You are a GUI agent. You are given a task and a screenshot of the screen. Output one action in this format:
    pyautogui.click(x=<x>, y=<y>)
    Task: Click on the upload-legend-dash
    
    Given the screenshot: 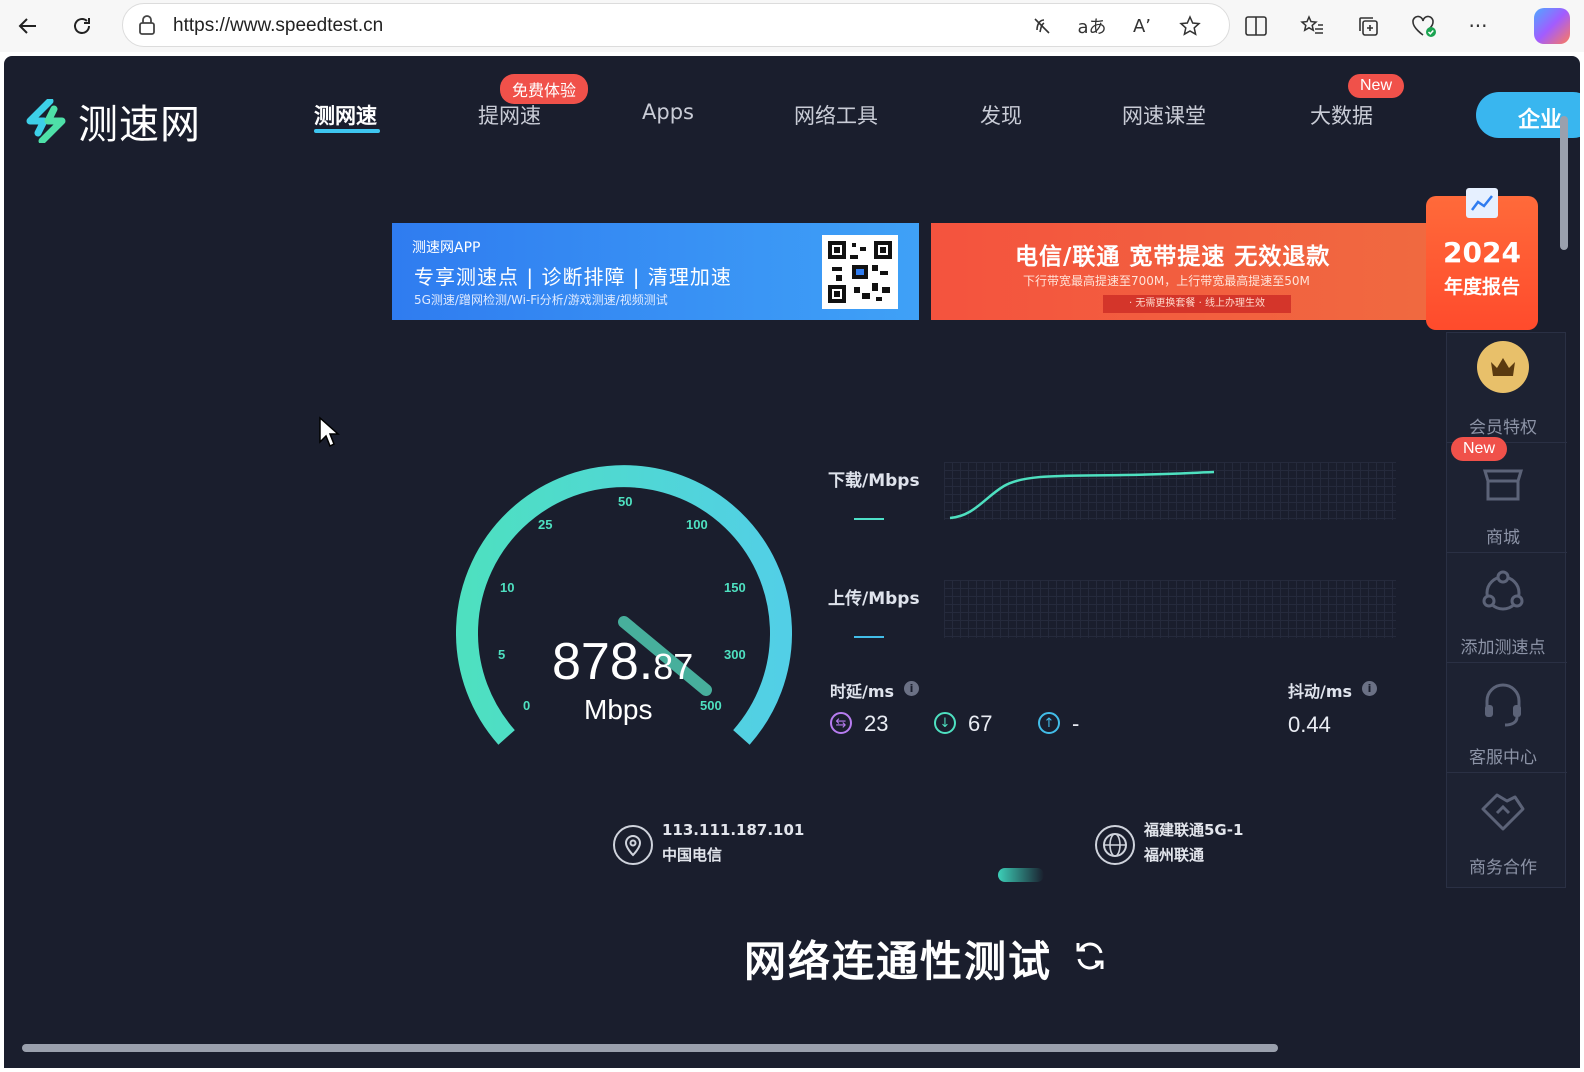 What is the action you would take?
    pyautogui.click(x=869, y=637)
    